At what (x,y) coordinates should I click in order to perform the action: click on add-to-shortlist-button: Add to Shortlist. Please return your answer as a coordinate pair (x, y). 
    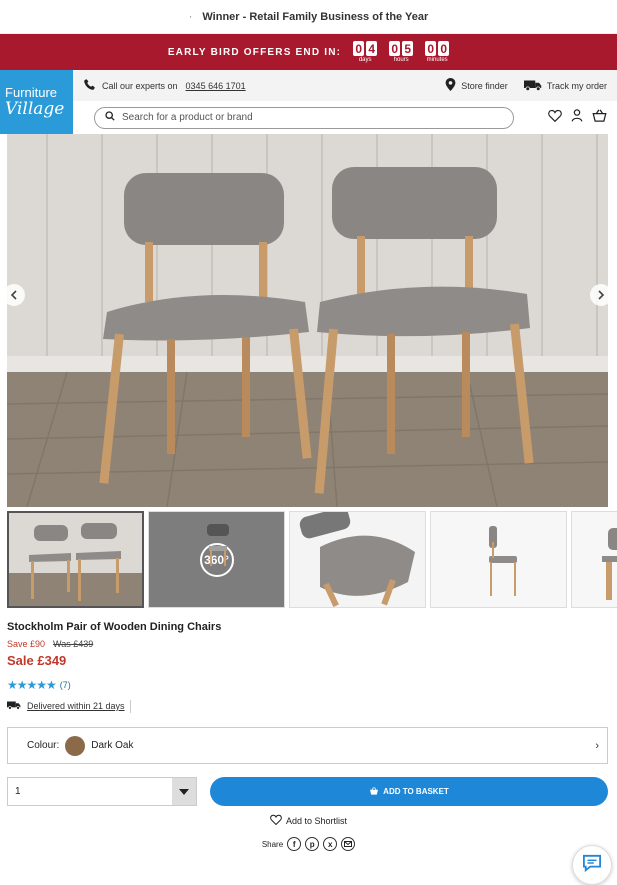
    Looking at the image, I should click on (308, 820).